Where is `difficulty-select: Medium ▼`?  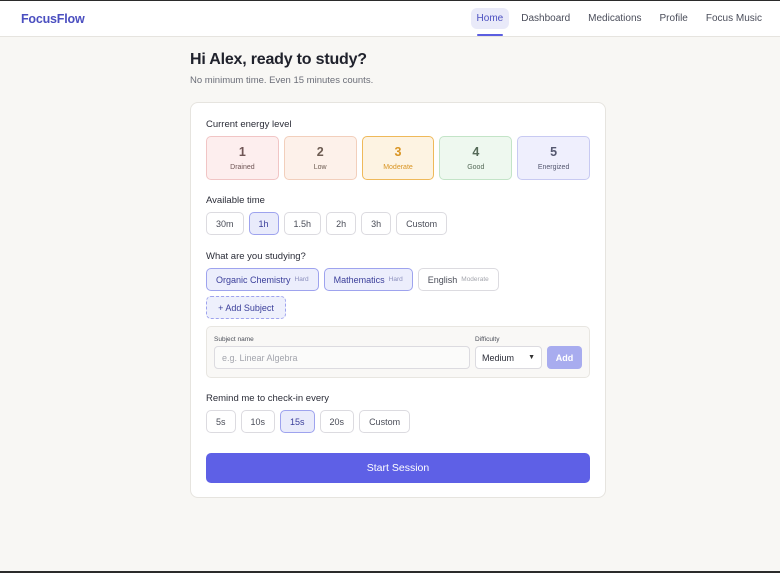
difficulty-select: Medium ▼ is located at coordinates (508, 357).